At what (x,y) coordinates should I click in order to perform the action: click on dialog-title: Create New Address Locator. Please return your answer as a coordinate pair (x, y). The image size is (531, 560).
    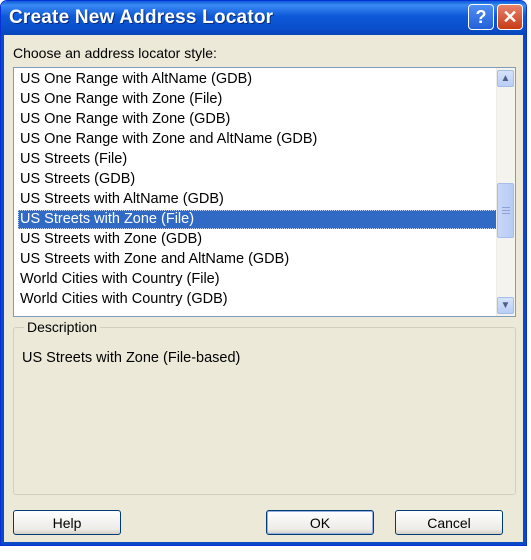
    Looking at the image, I should click on (141, 17).